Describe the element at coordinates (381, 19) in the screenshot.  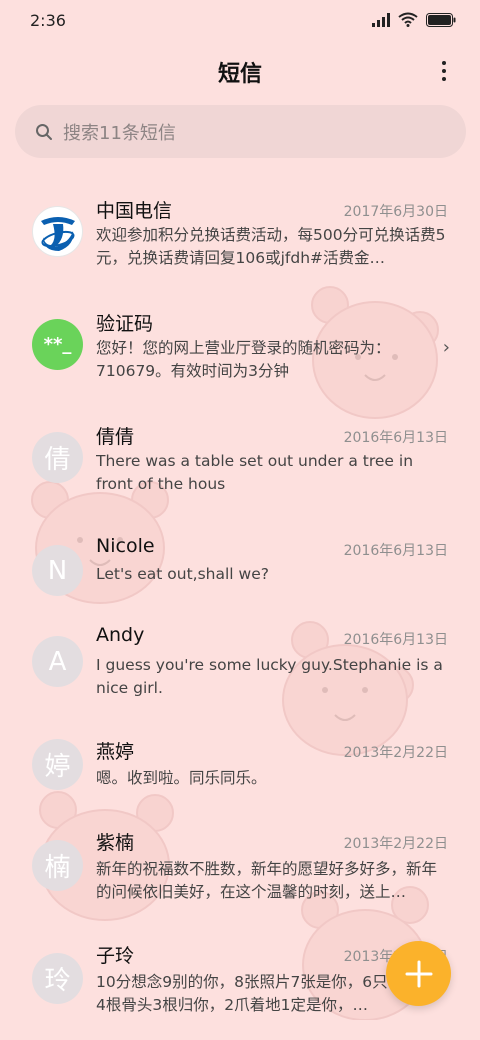
I see `signal-icon` at that location.